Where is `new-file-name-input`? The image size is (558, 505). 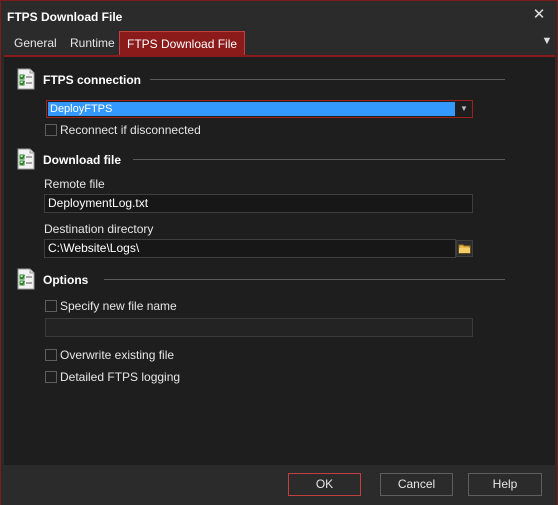 new-file-name-input is located at coordinates (259, 327).